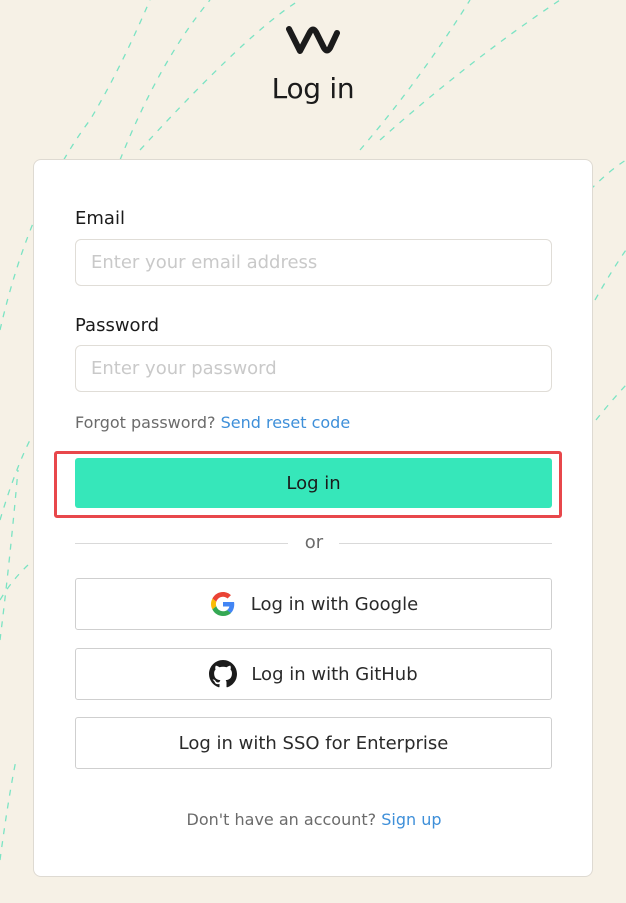 The height and width of the screenshot is (903, 626). I want to click on email-input, so click(313, 262).